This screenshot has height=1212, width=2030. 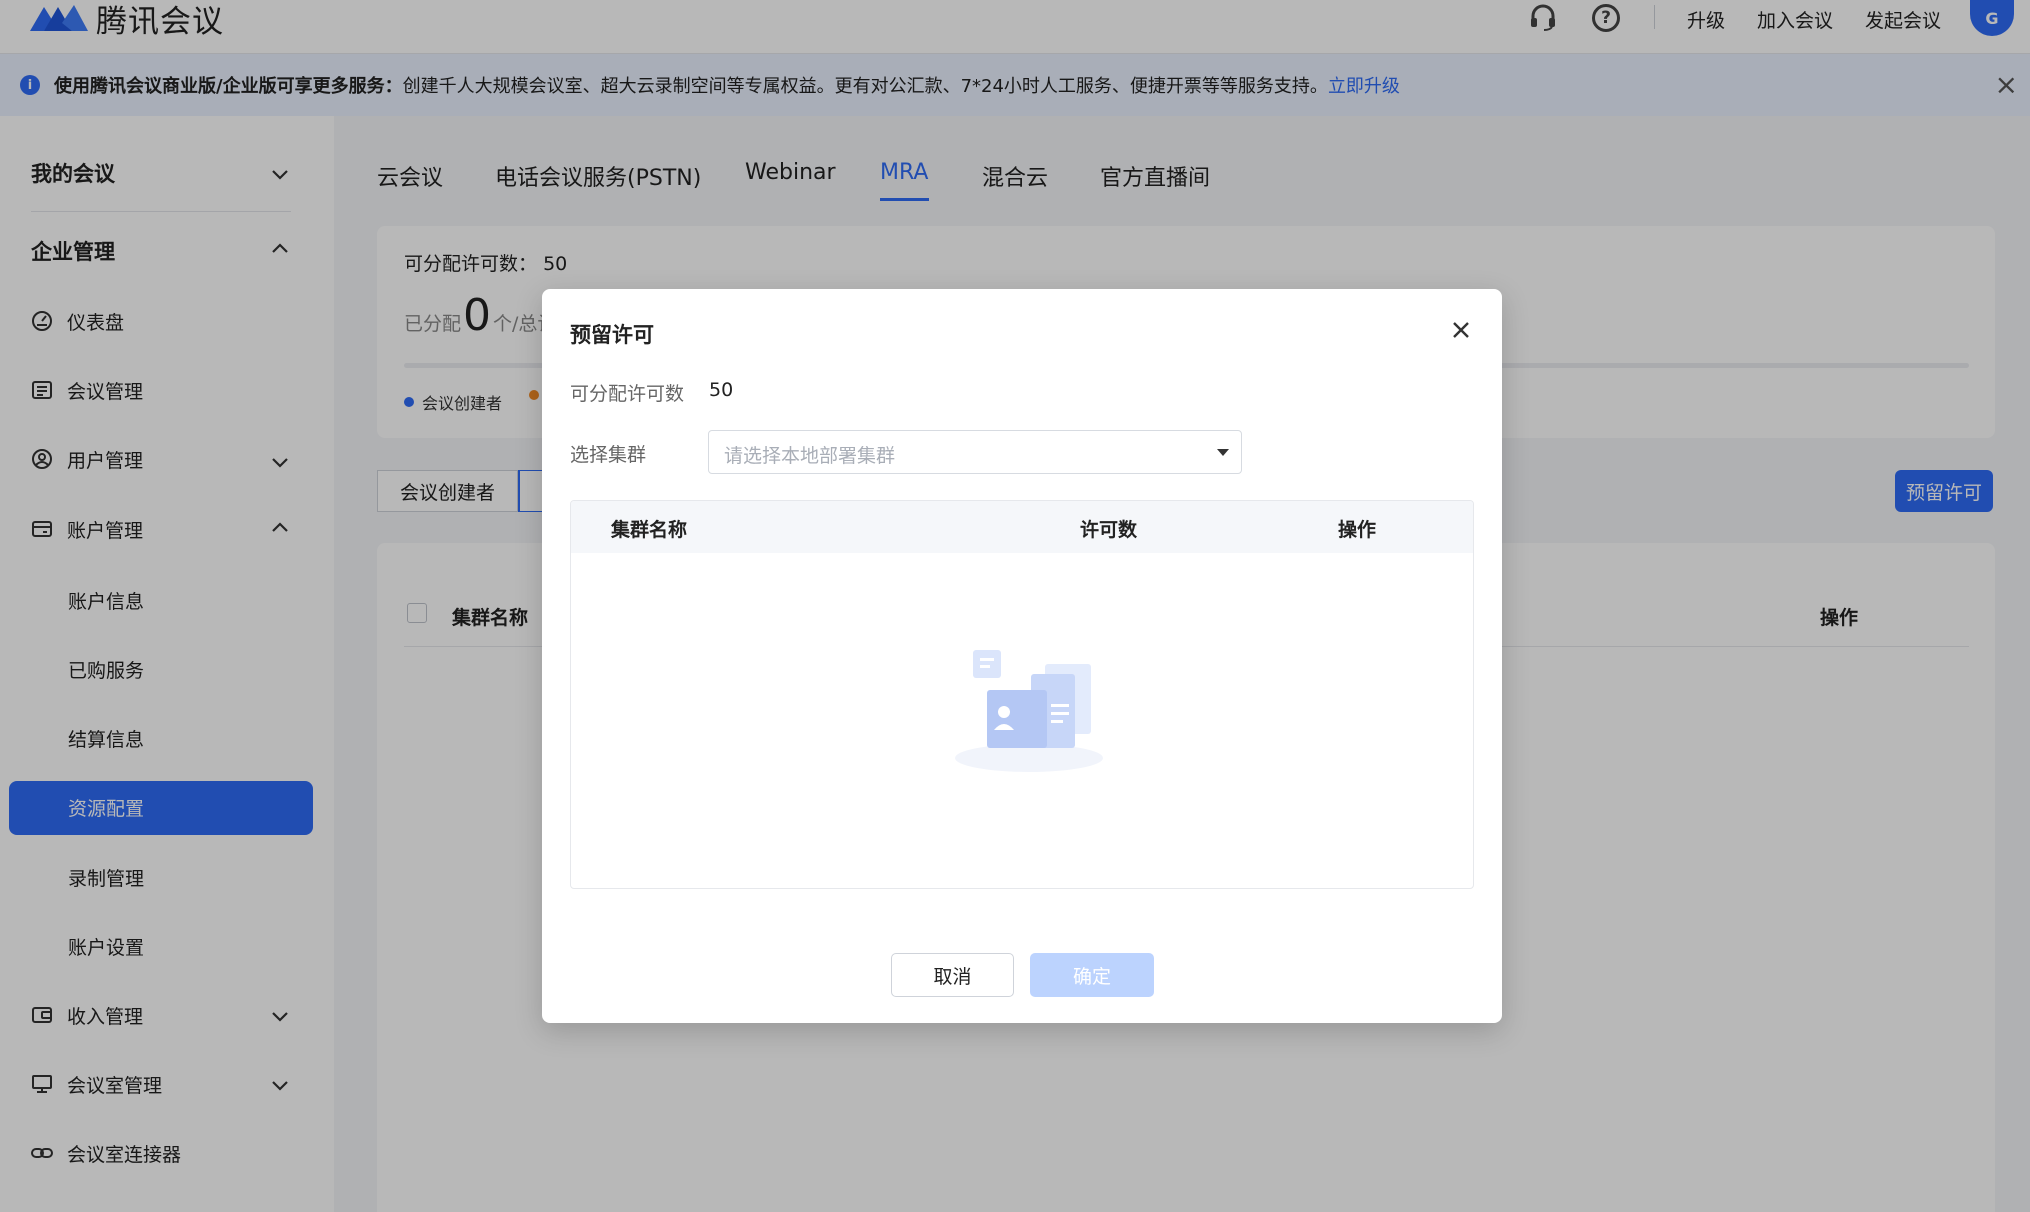 I want to click on empty-state-illustration-icon, so click(x=1029, y=711).